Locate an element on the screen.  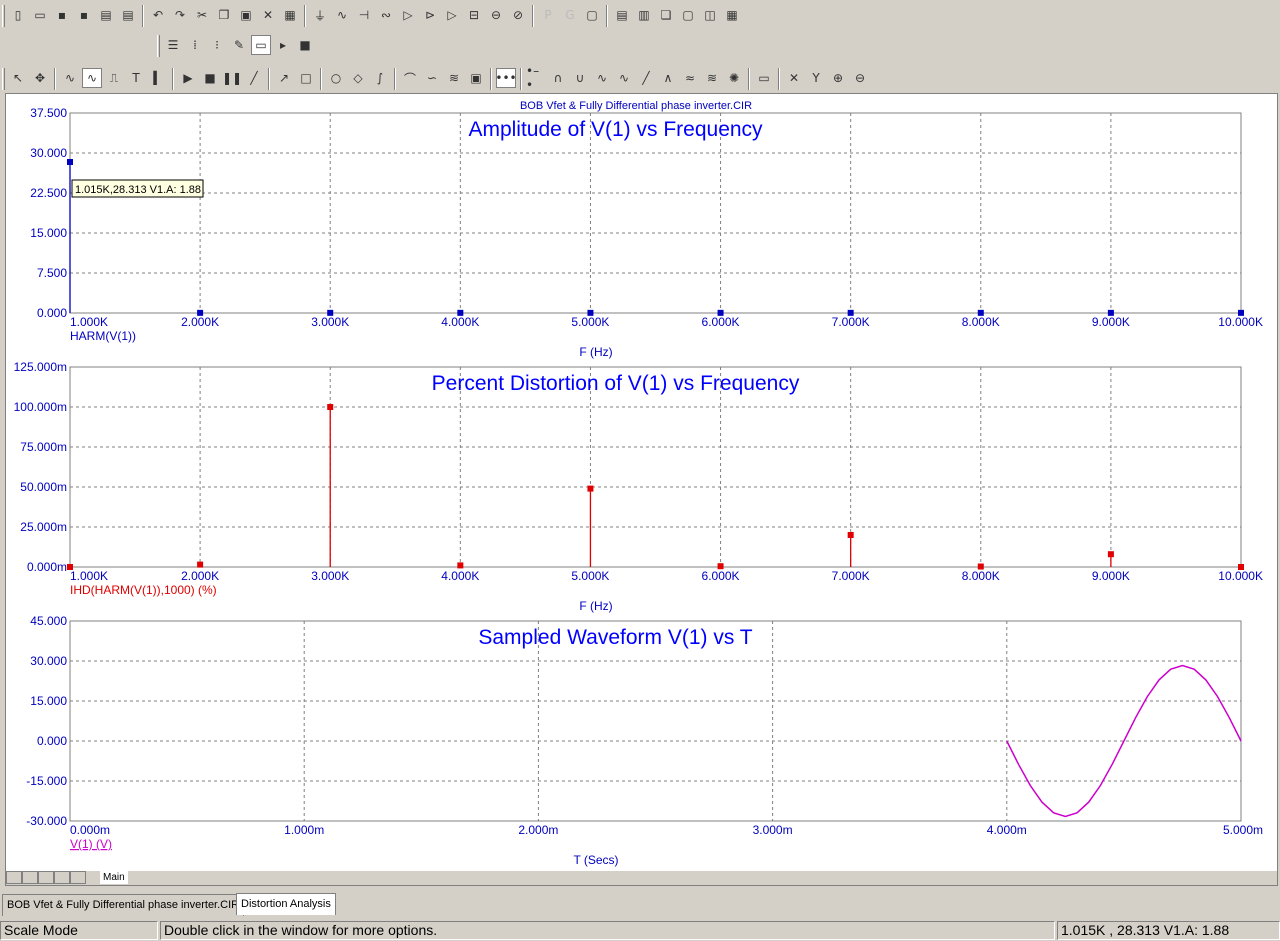
x-tick-label: 7.000K is located at coordinates (851, 576).